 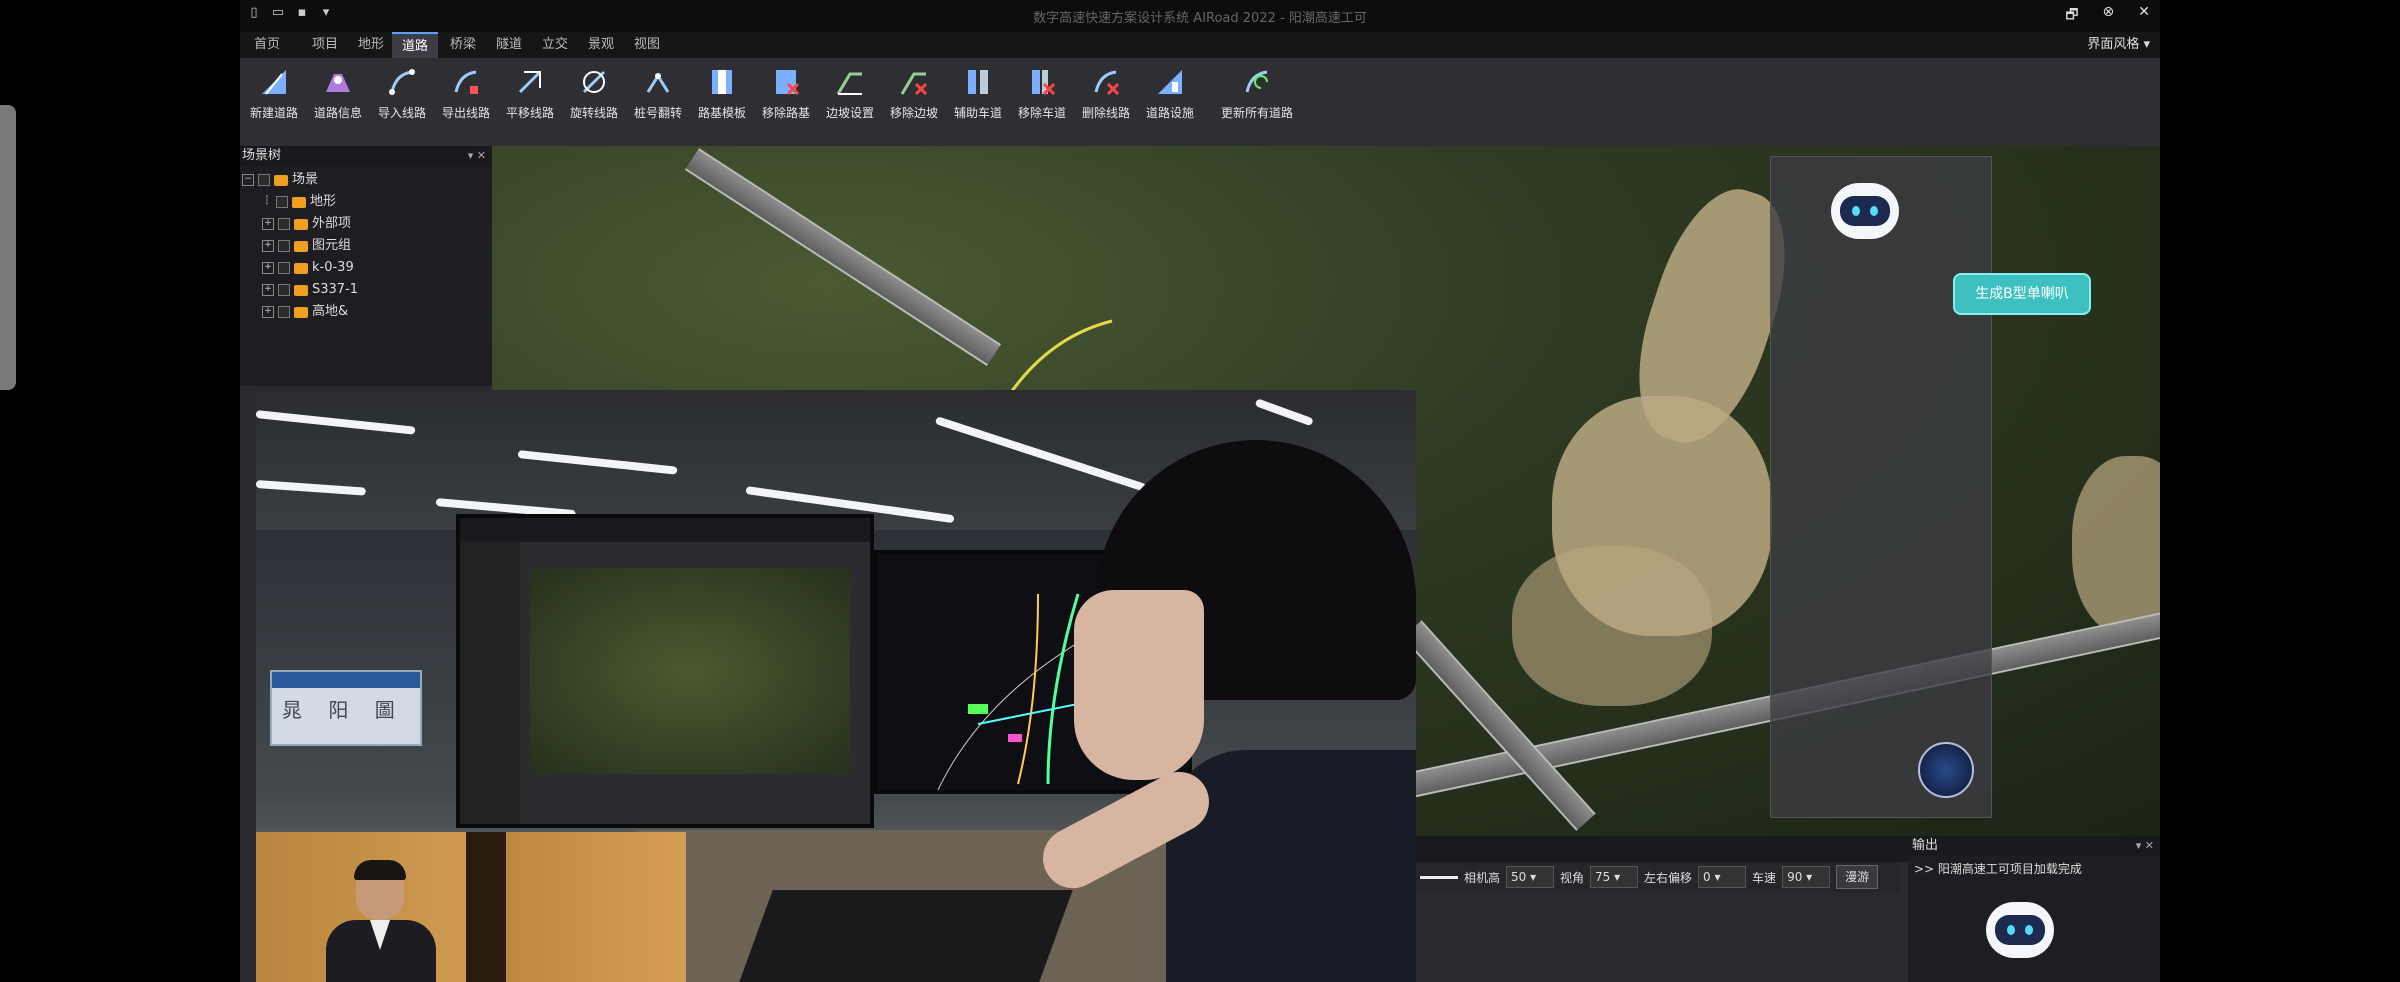 I want to click on move-route-icon, so click(x=530, y=82).